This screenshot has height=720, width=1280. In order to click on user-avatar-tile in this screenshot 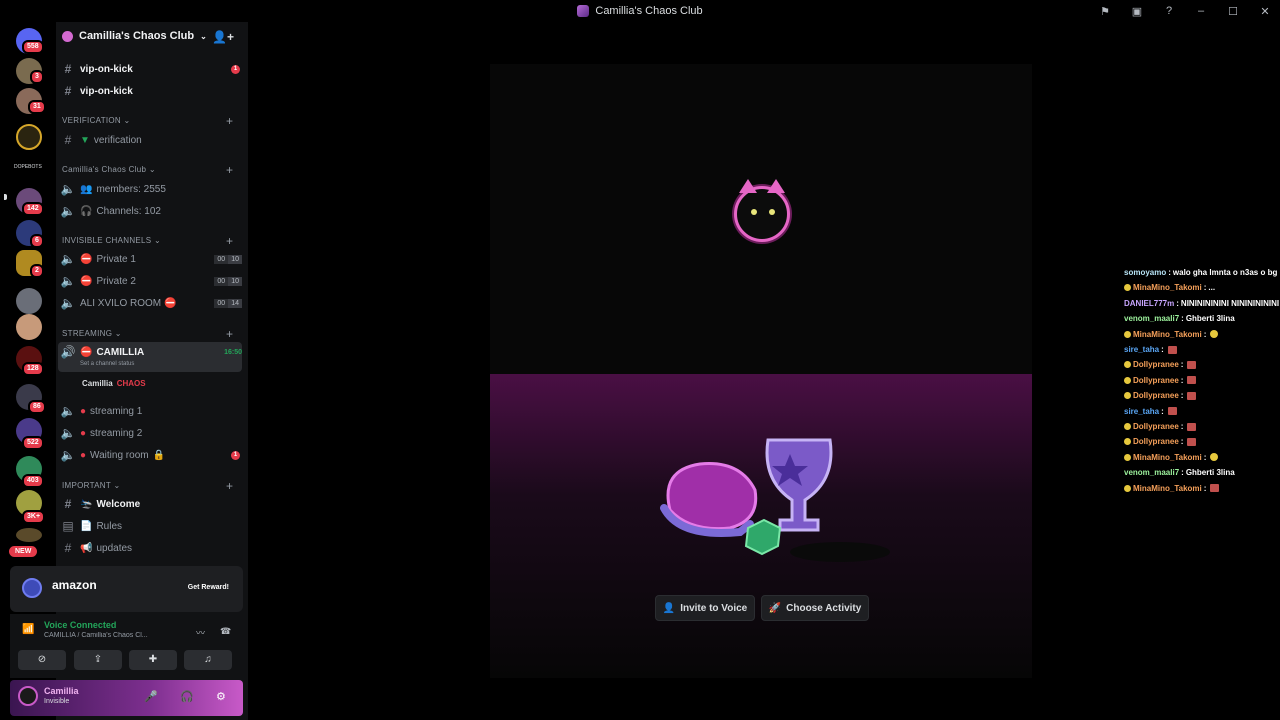, I will do `click(762, 210)`.